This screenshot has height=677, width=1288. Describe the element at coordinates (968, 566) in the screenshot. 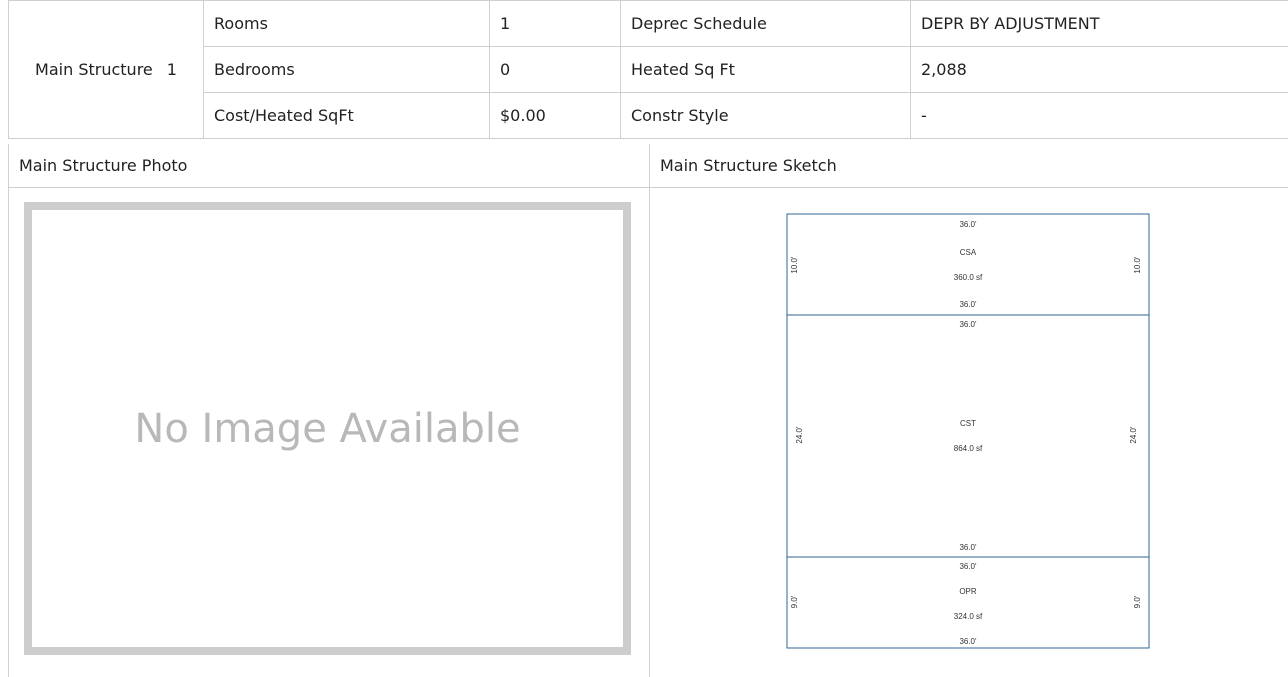

I see `opr-top-dim: 36.0'` at that location.